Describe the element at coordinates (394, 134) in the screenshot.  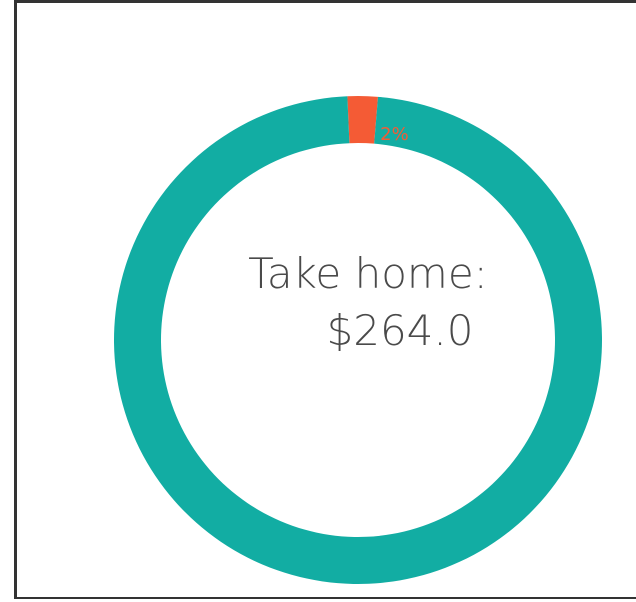
I see `slice-label-deduction: 2%` at that location.